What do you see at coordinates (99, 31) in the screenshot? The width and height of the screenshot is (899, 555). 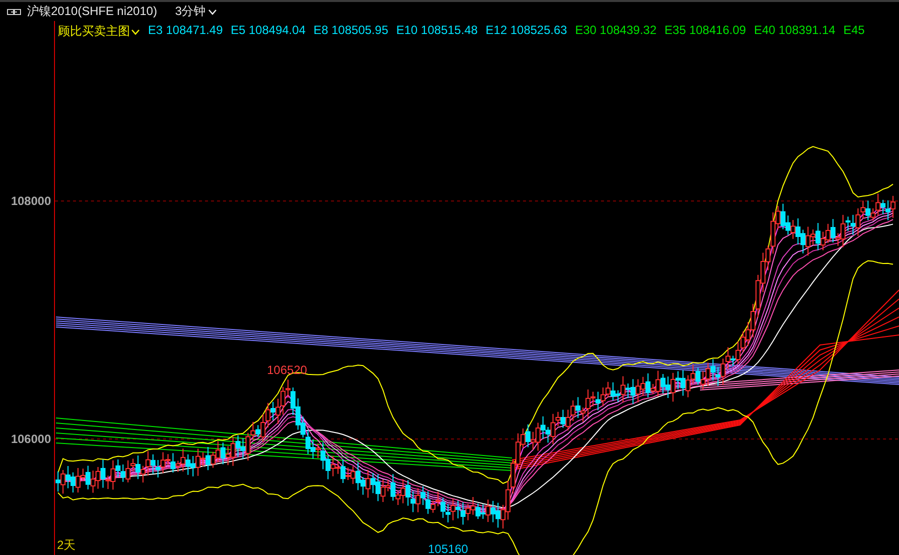 I see `indicator-dropdown: 顾比买卖主图` at bounding box center [99, 31].